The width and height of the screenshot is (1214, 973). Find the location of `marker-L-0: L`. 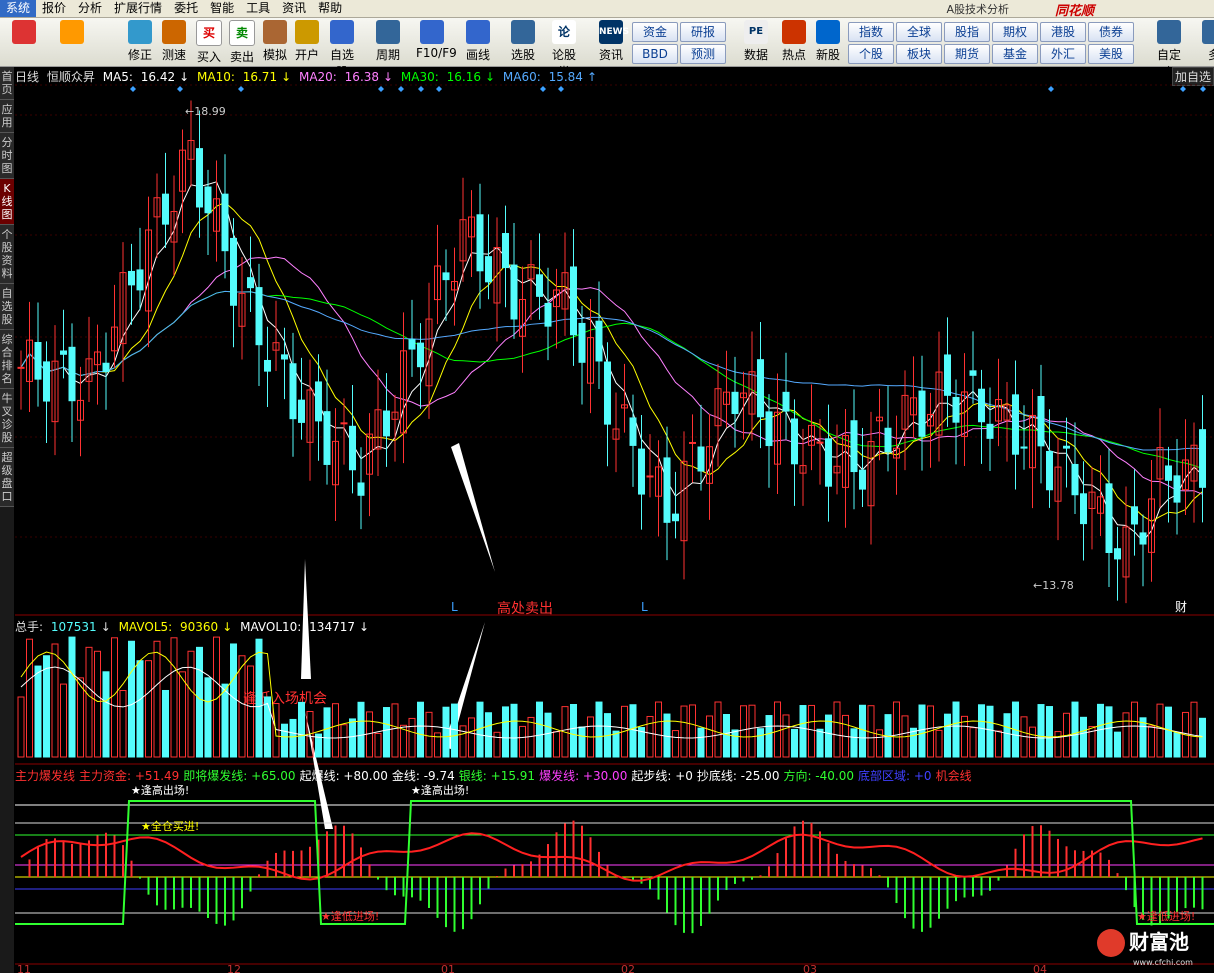

marker-L-0: L is located at coordinates (454, 607).